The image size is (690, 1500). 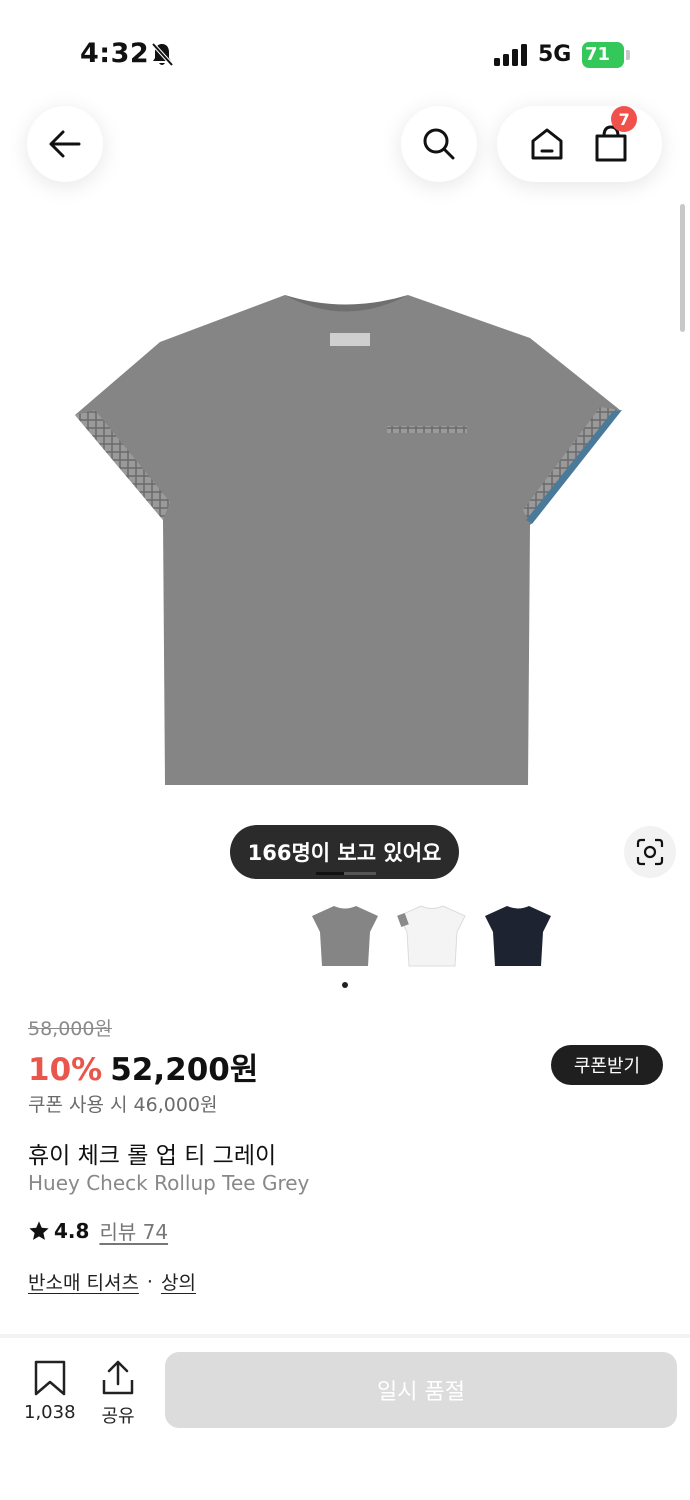 What do you see at coordinates (98, 1230) in the screenshot?
I see `rating-row: 4.8 리뷰 74` at bounding box center [98, 1230].